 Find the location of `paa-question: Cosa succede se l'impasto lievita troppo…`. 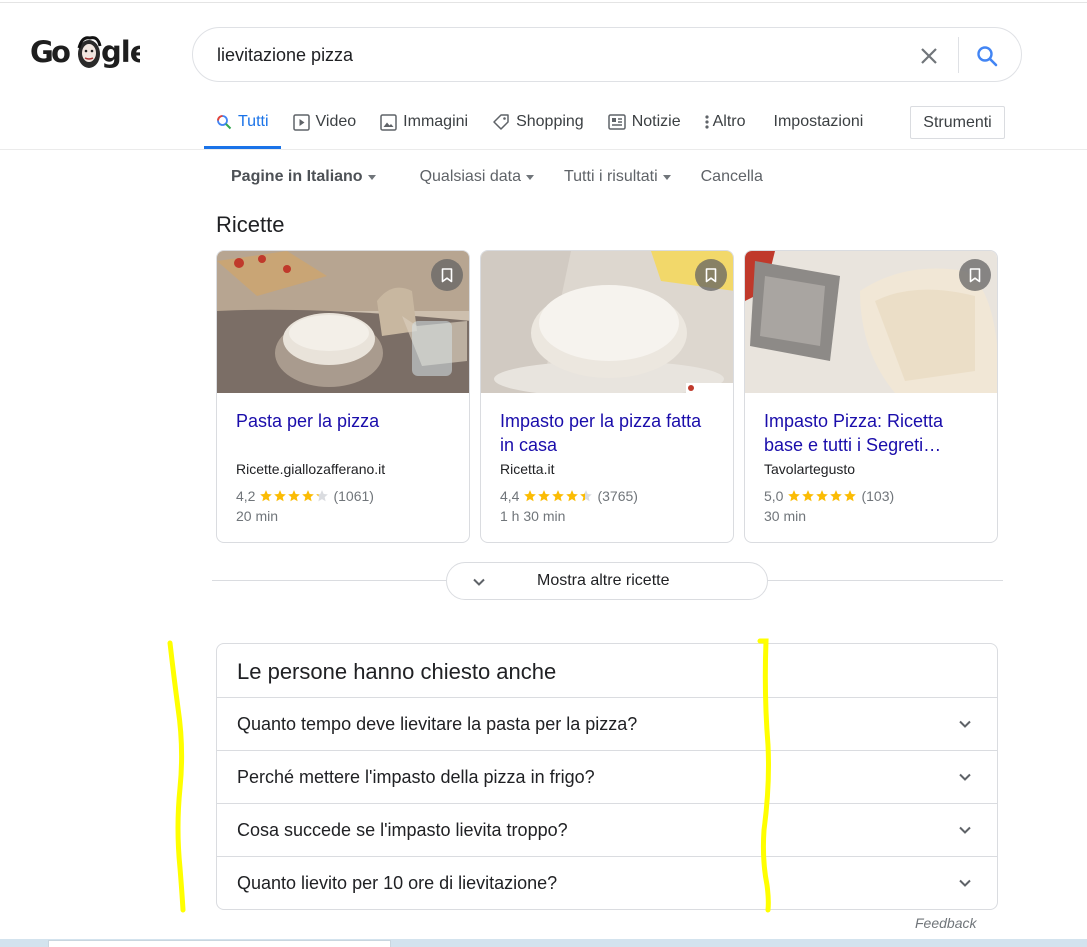

paa-question: Cosa succede se l'impasto lievita troppo… is located at coordinates (607, 829).